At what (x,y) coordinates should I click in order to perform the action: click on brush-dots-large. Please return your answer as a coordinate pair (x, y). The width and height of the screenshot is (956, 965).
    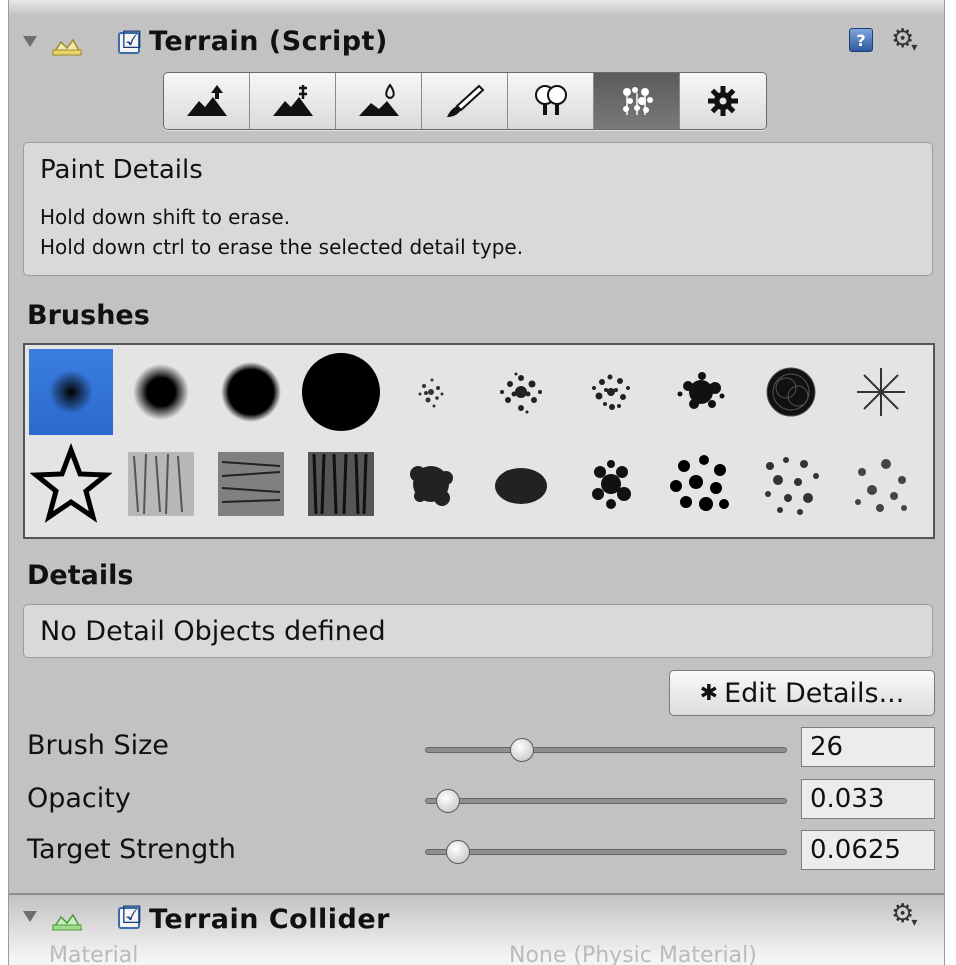
    Looking at the image, I should click on (701, 484).